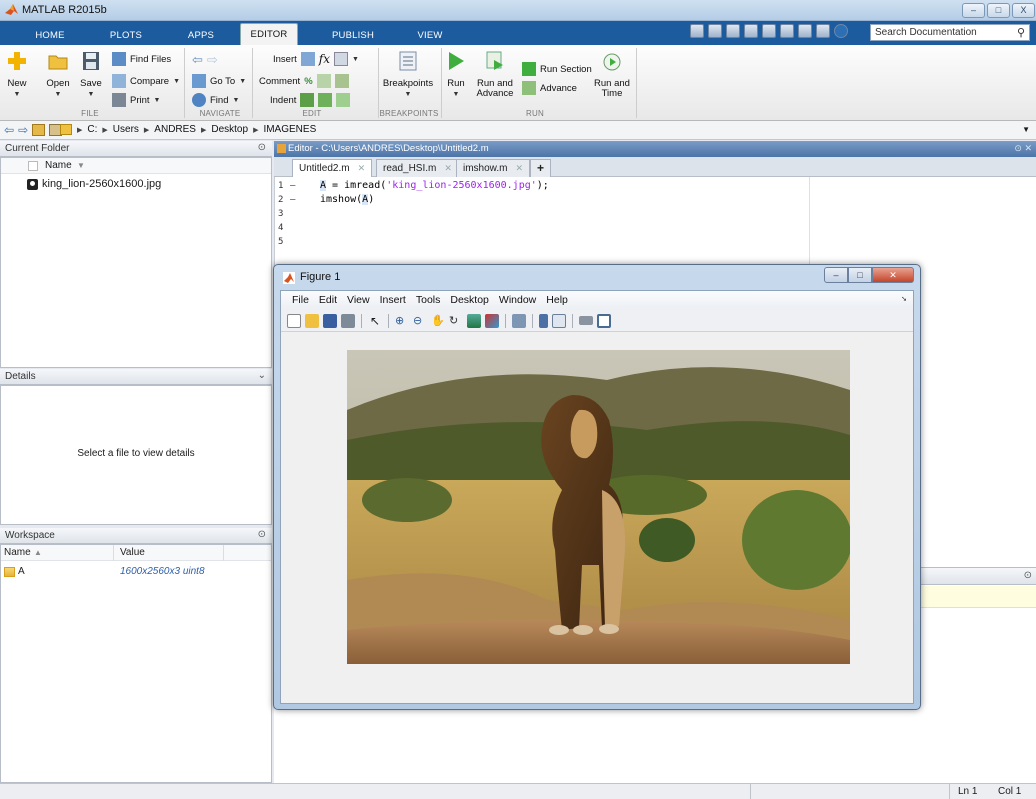  Describe the element at coordinates (612, 74) in the screenshot. I see `run-and-time-button: Run and Time` at that location.